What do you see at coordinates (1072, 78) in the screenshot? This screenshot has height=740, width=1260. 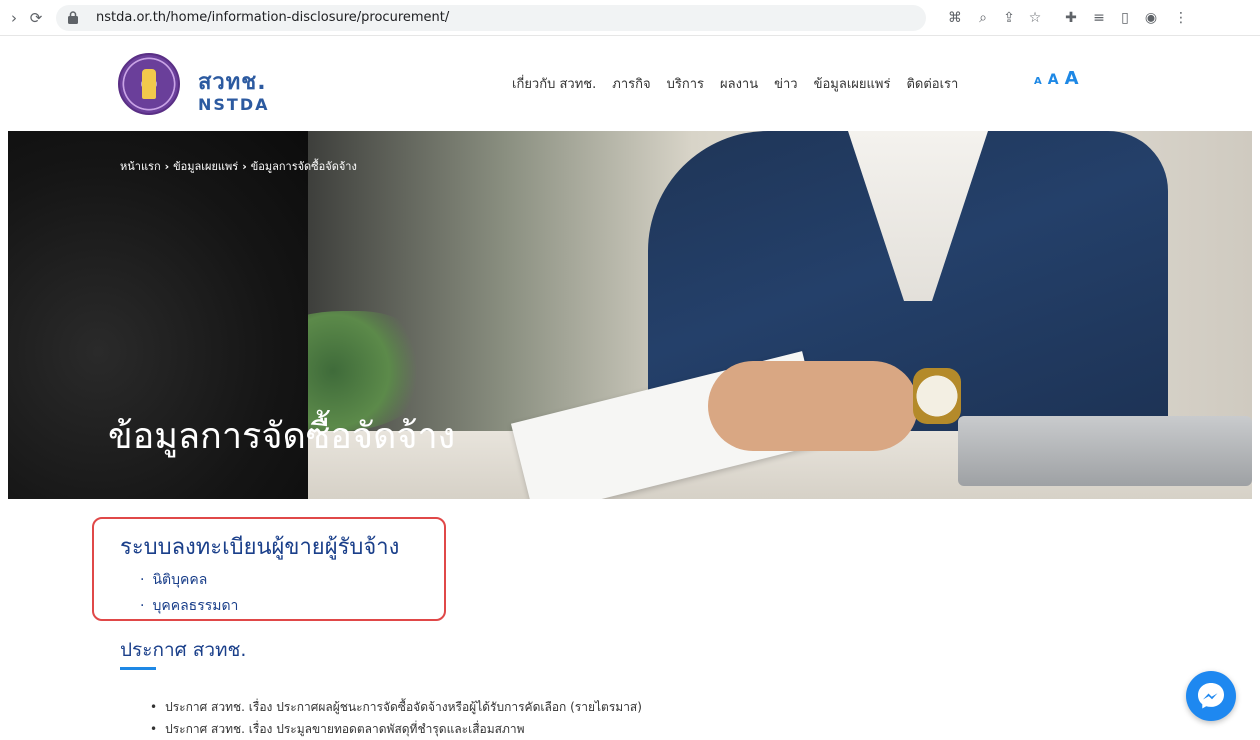 I see `font-size-large-button: A` at bounding box center [1072, 78].